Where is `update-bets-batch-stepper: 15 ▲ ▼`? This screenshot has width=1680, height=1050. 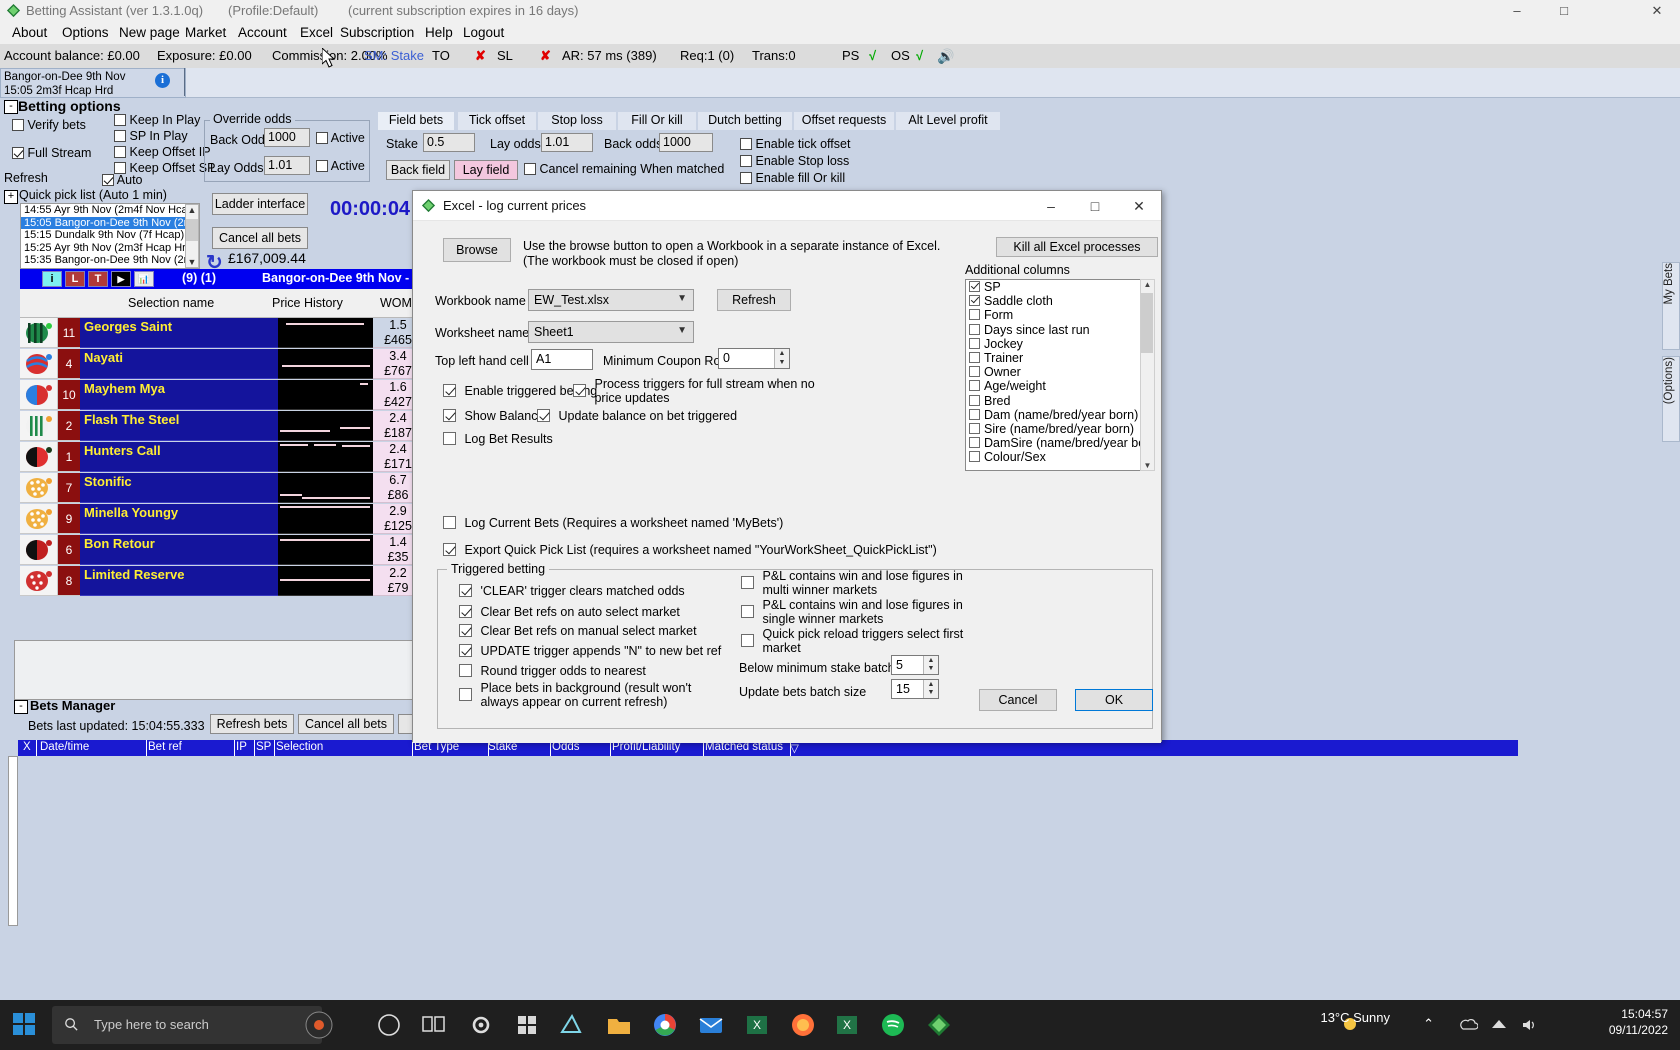 update-bets-batch-stepper: 15 ▲ ▼ is located at coordinates (915, 689).